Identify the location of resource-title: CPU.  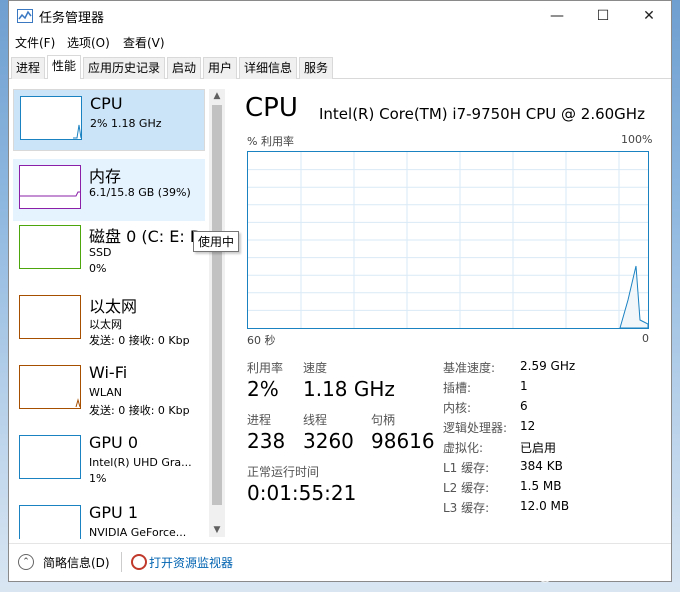
(106, 103).